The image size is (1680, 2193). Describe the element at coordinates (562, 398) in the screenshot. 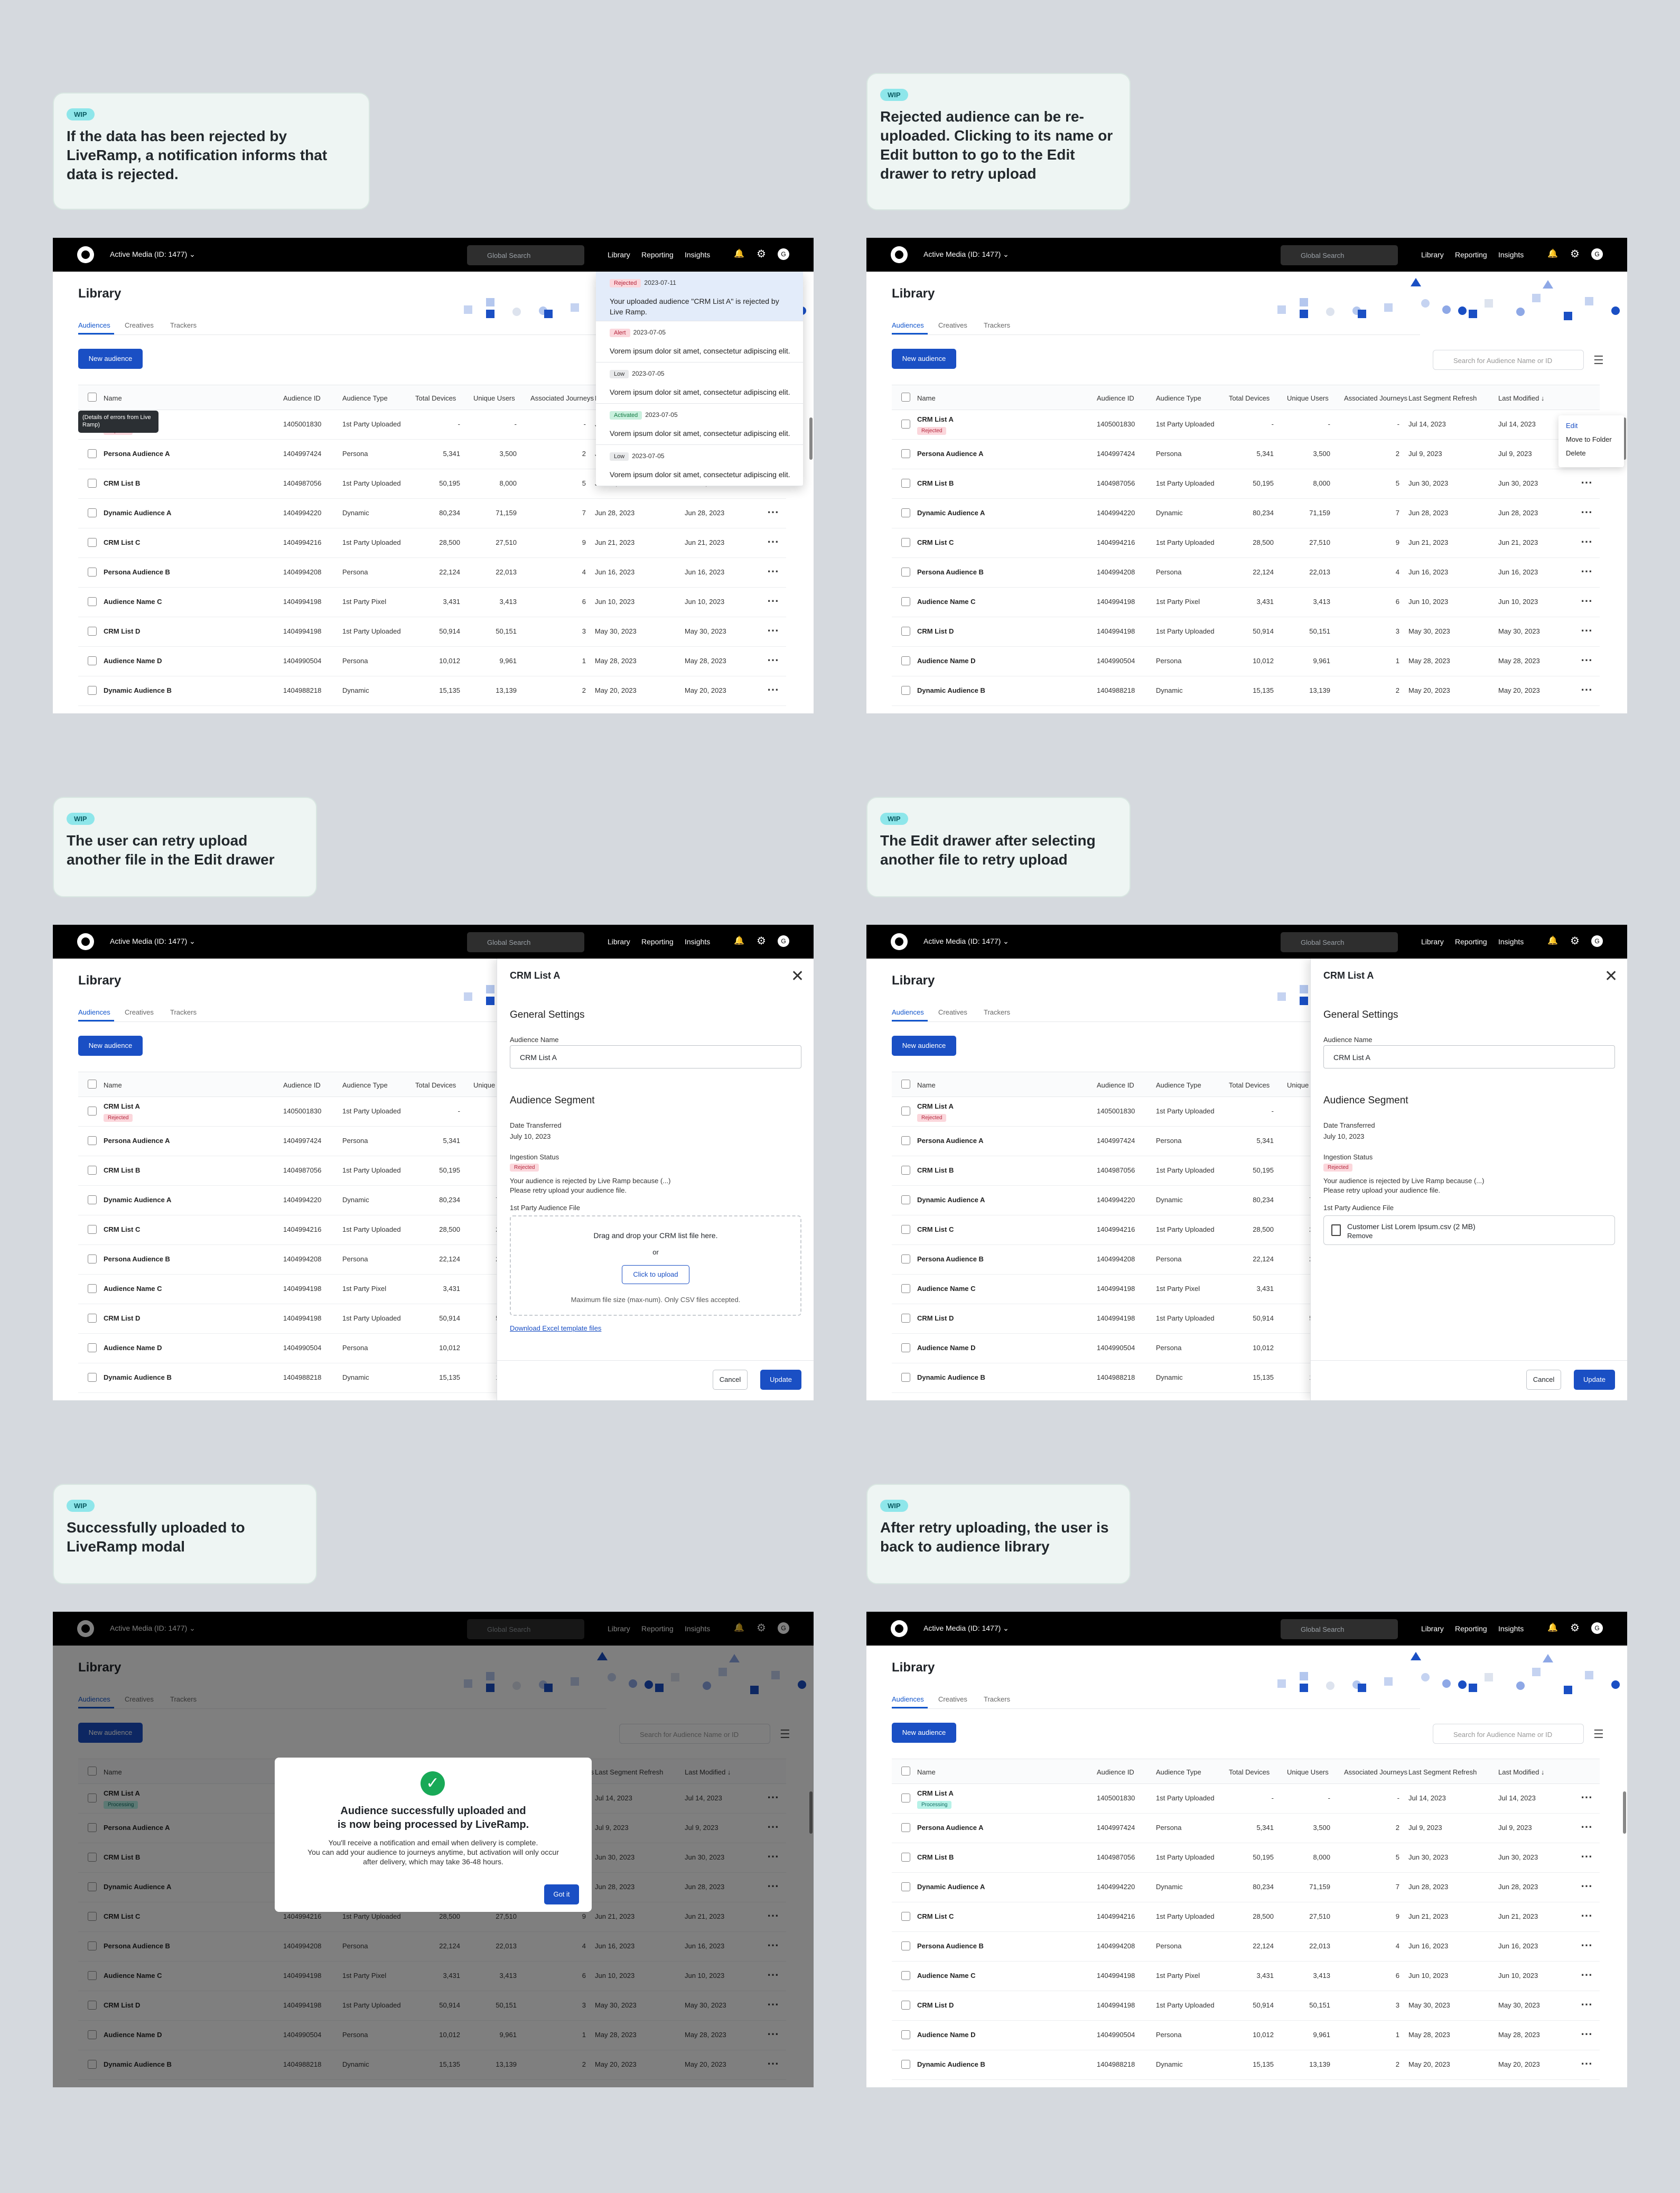

I see `column-header: Associated Journeys` at that location.